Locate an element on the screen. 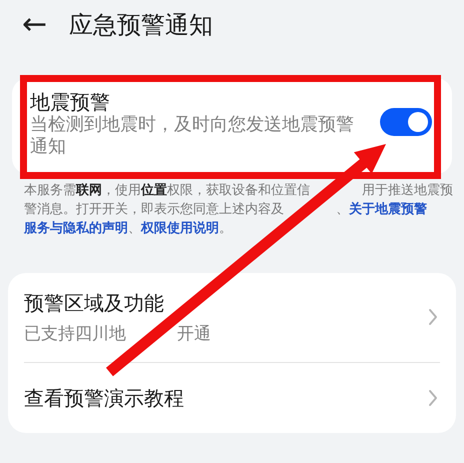  notice-text: 警消息。打开开关，即表示您同意上述内容及 is located at coordinates (154, 209).